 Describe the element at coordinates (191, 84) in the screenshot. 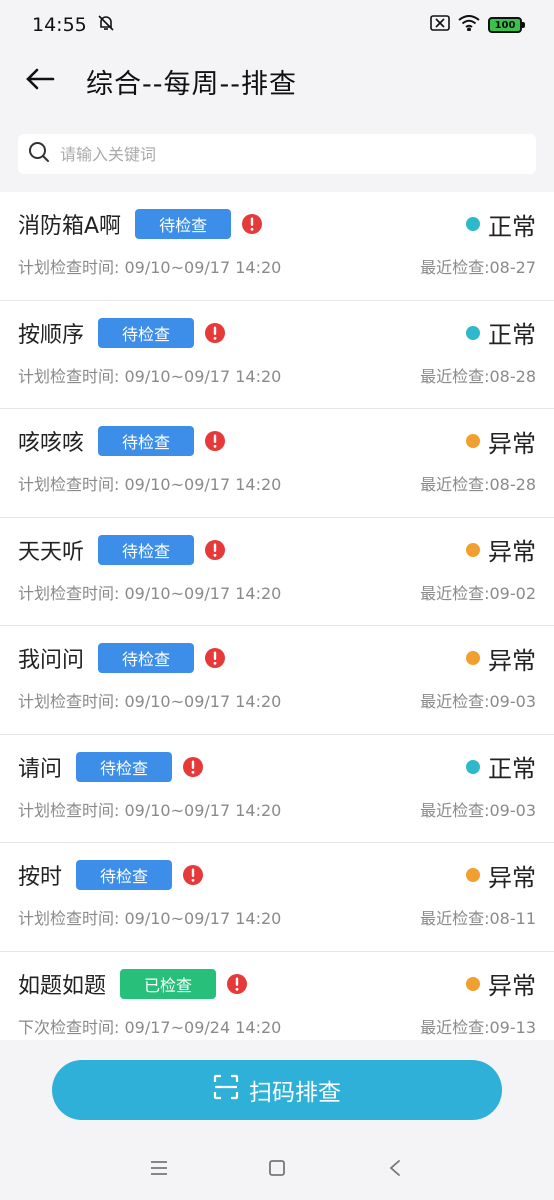

I see `page-title: 综合--每周--排查` at that location.